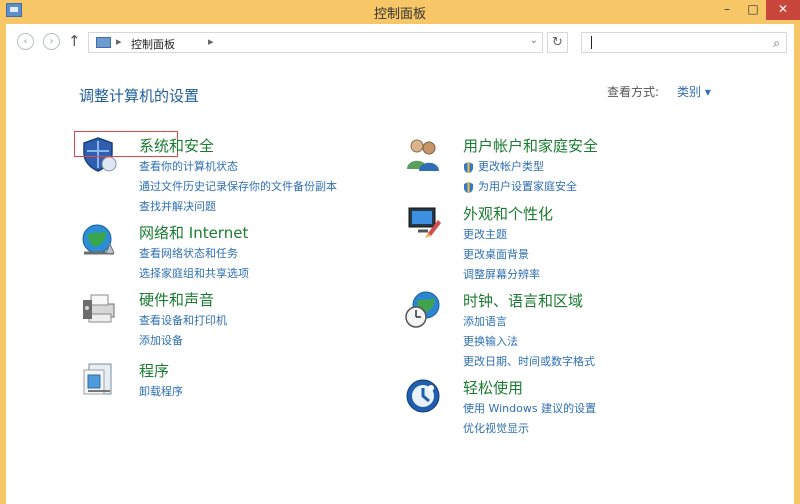 The width and height of the screenshot is (800, 504). Describe the element at coordinates (523, 300) in the screenshot. I see `category-title: 时钟、语言和区域` at that location.